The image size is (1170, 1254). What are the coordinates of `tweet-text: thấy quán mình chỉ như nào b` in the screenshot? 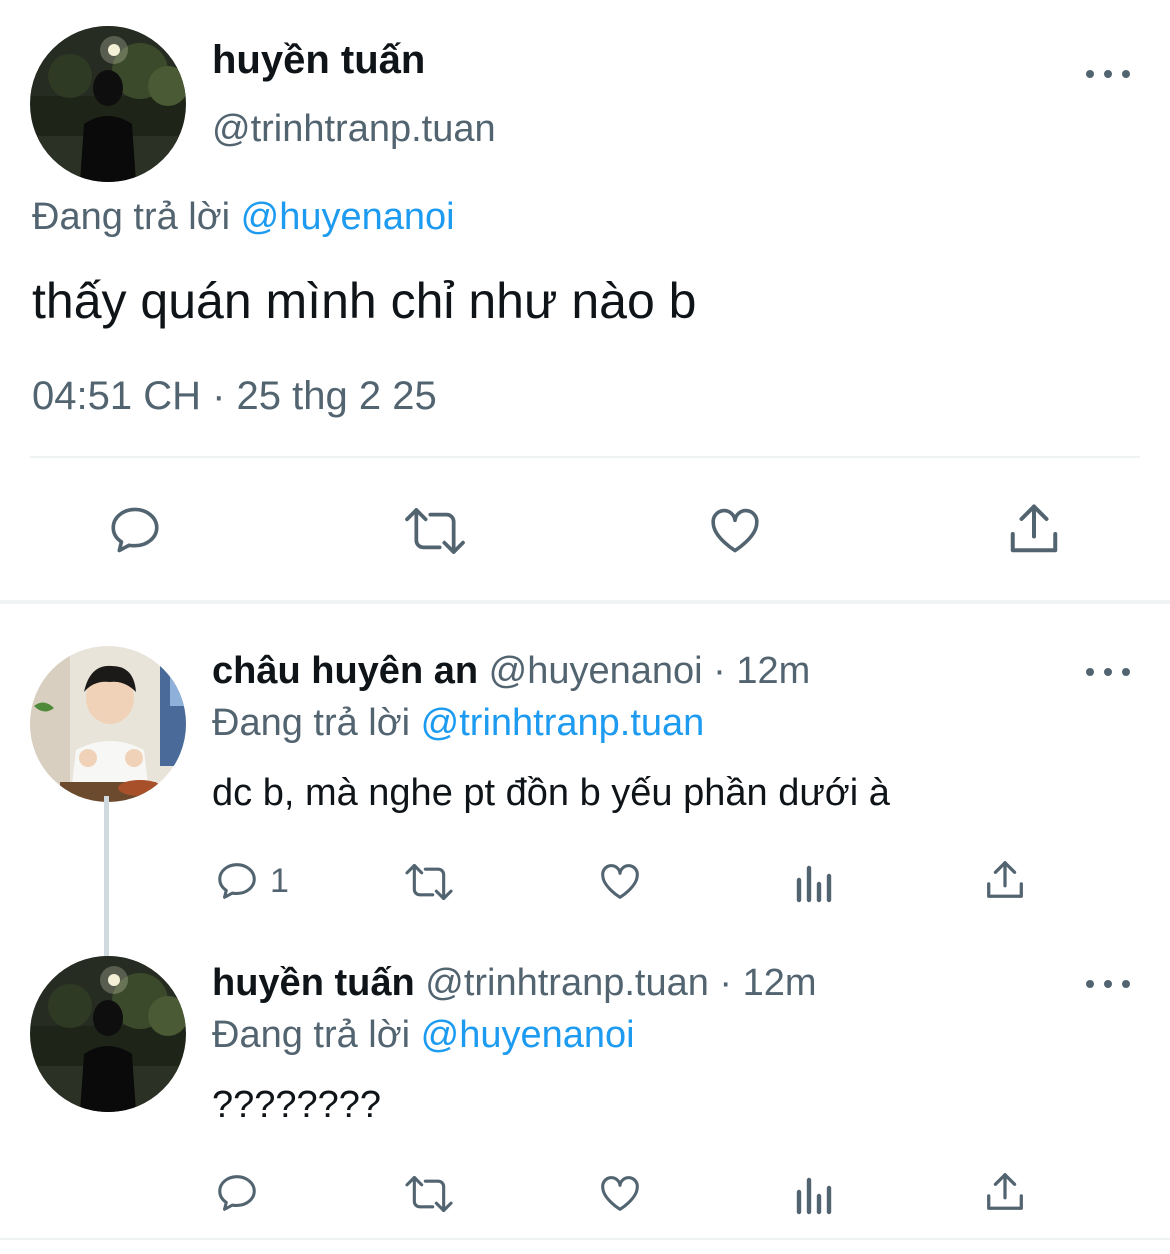 It's located at (364, 301).